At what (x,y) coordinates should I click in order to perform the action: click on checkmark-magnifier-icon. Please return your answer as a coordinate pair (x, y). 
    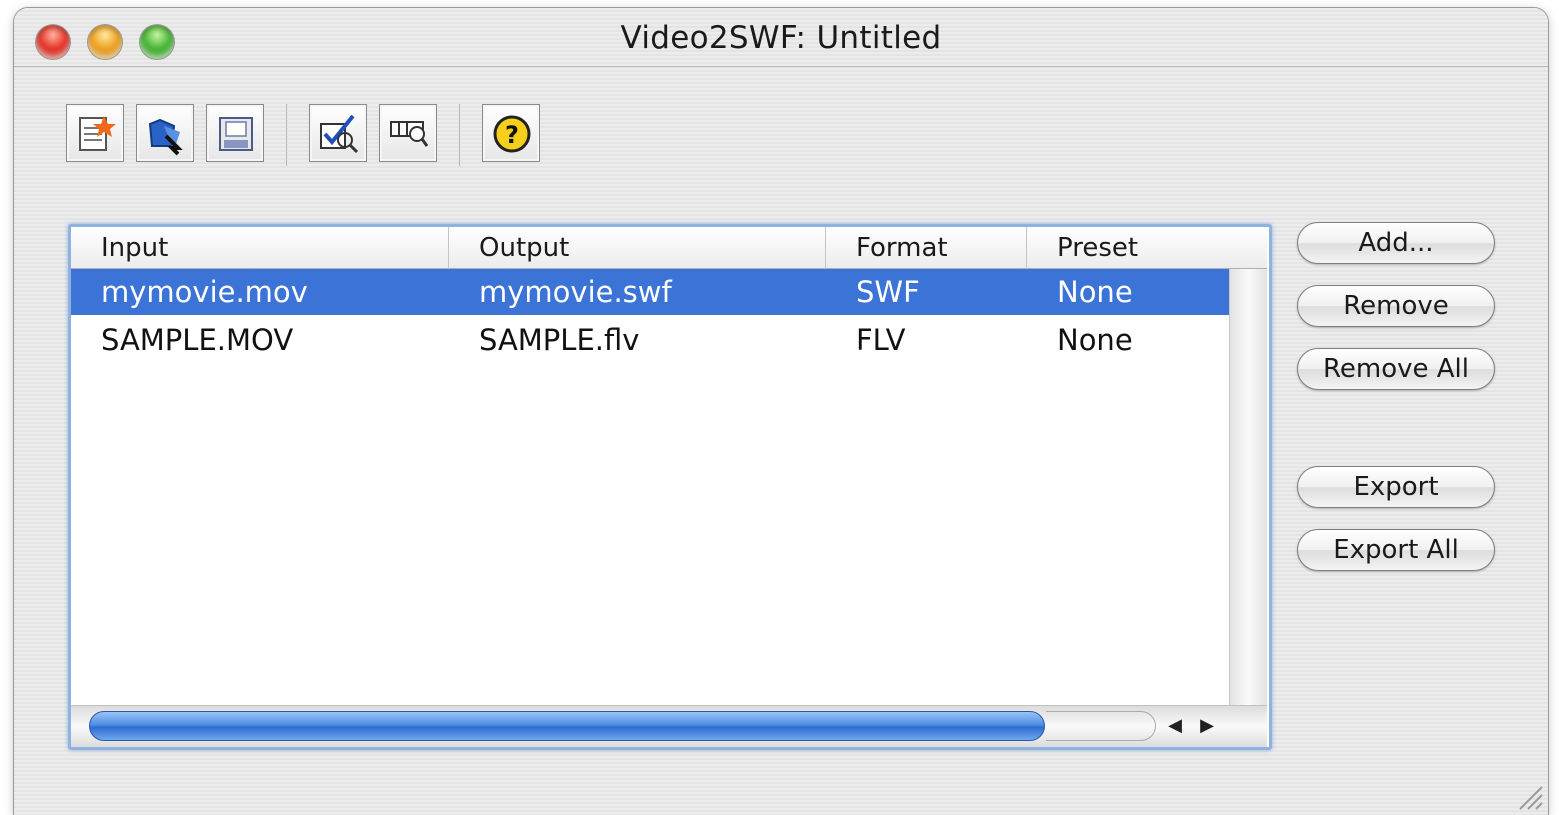
    Looking at the image, I should click on (339, 134).